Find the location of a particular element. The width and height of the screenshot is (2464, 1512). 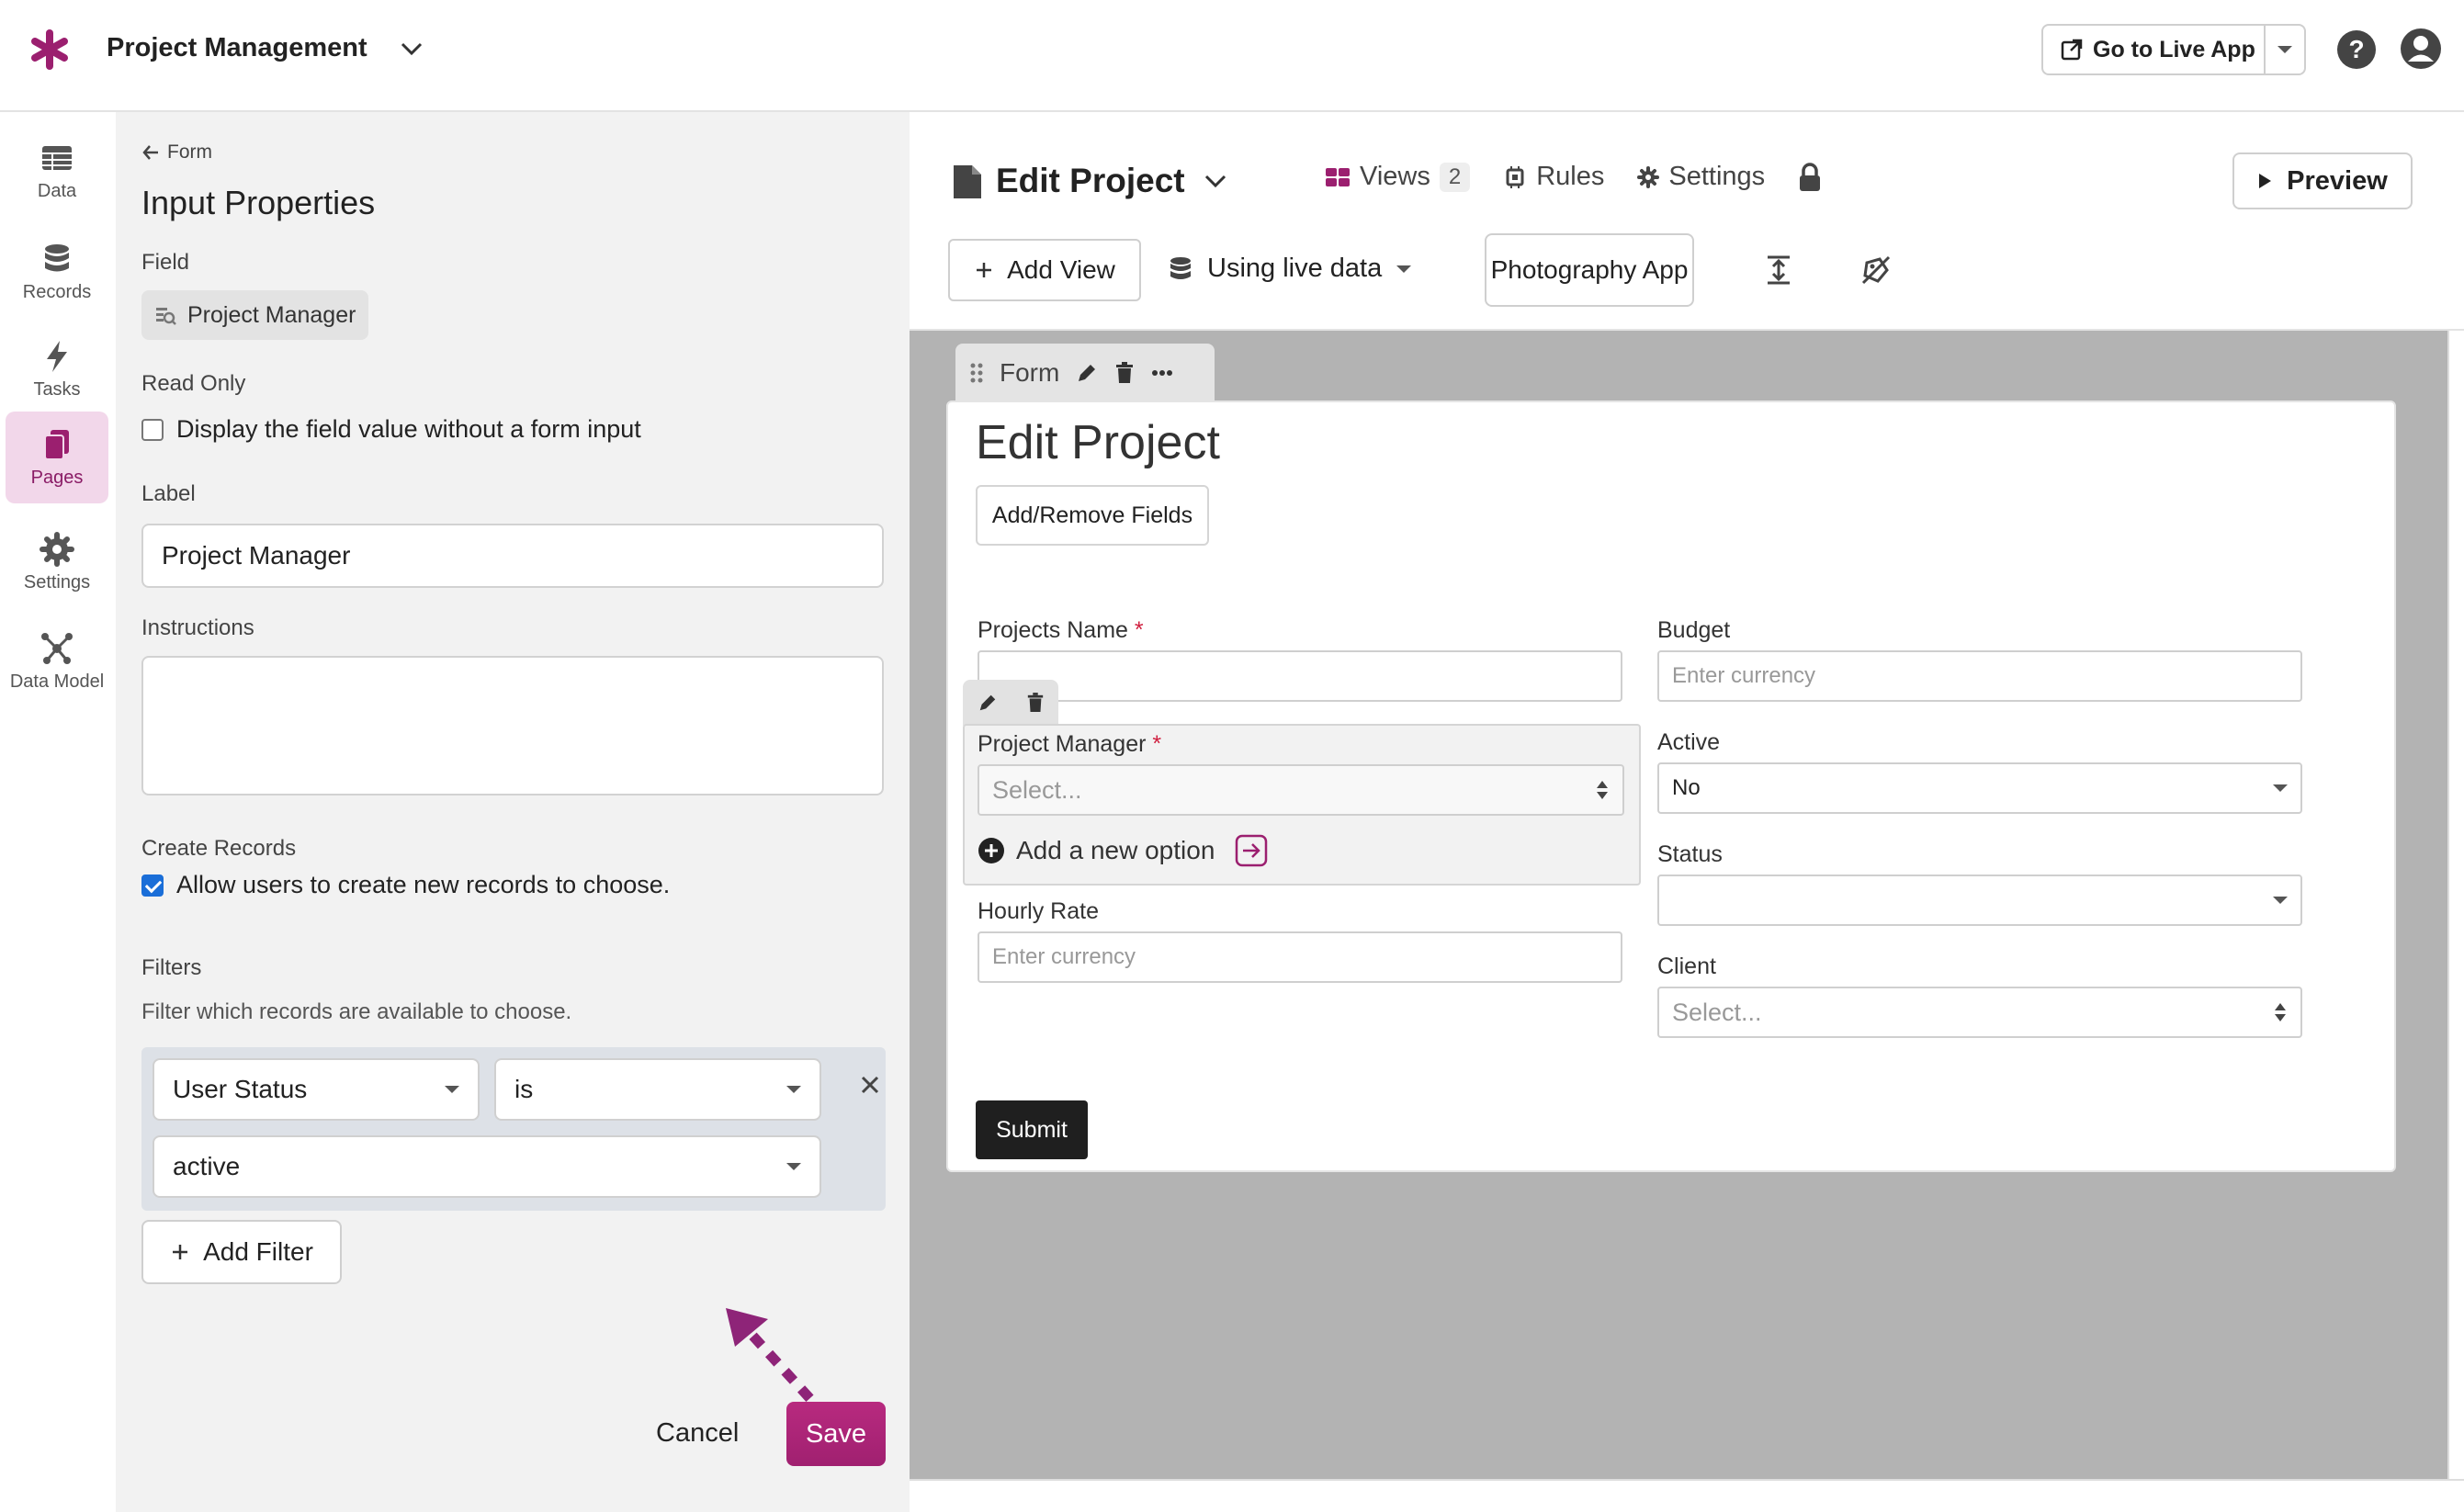

drag-handle-icon is located at coordinates (976, 373).